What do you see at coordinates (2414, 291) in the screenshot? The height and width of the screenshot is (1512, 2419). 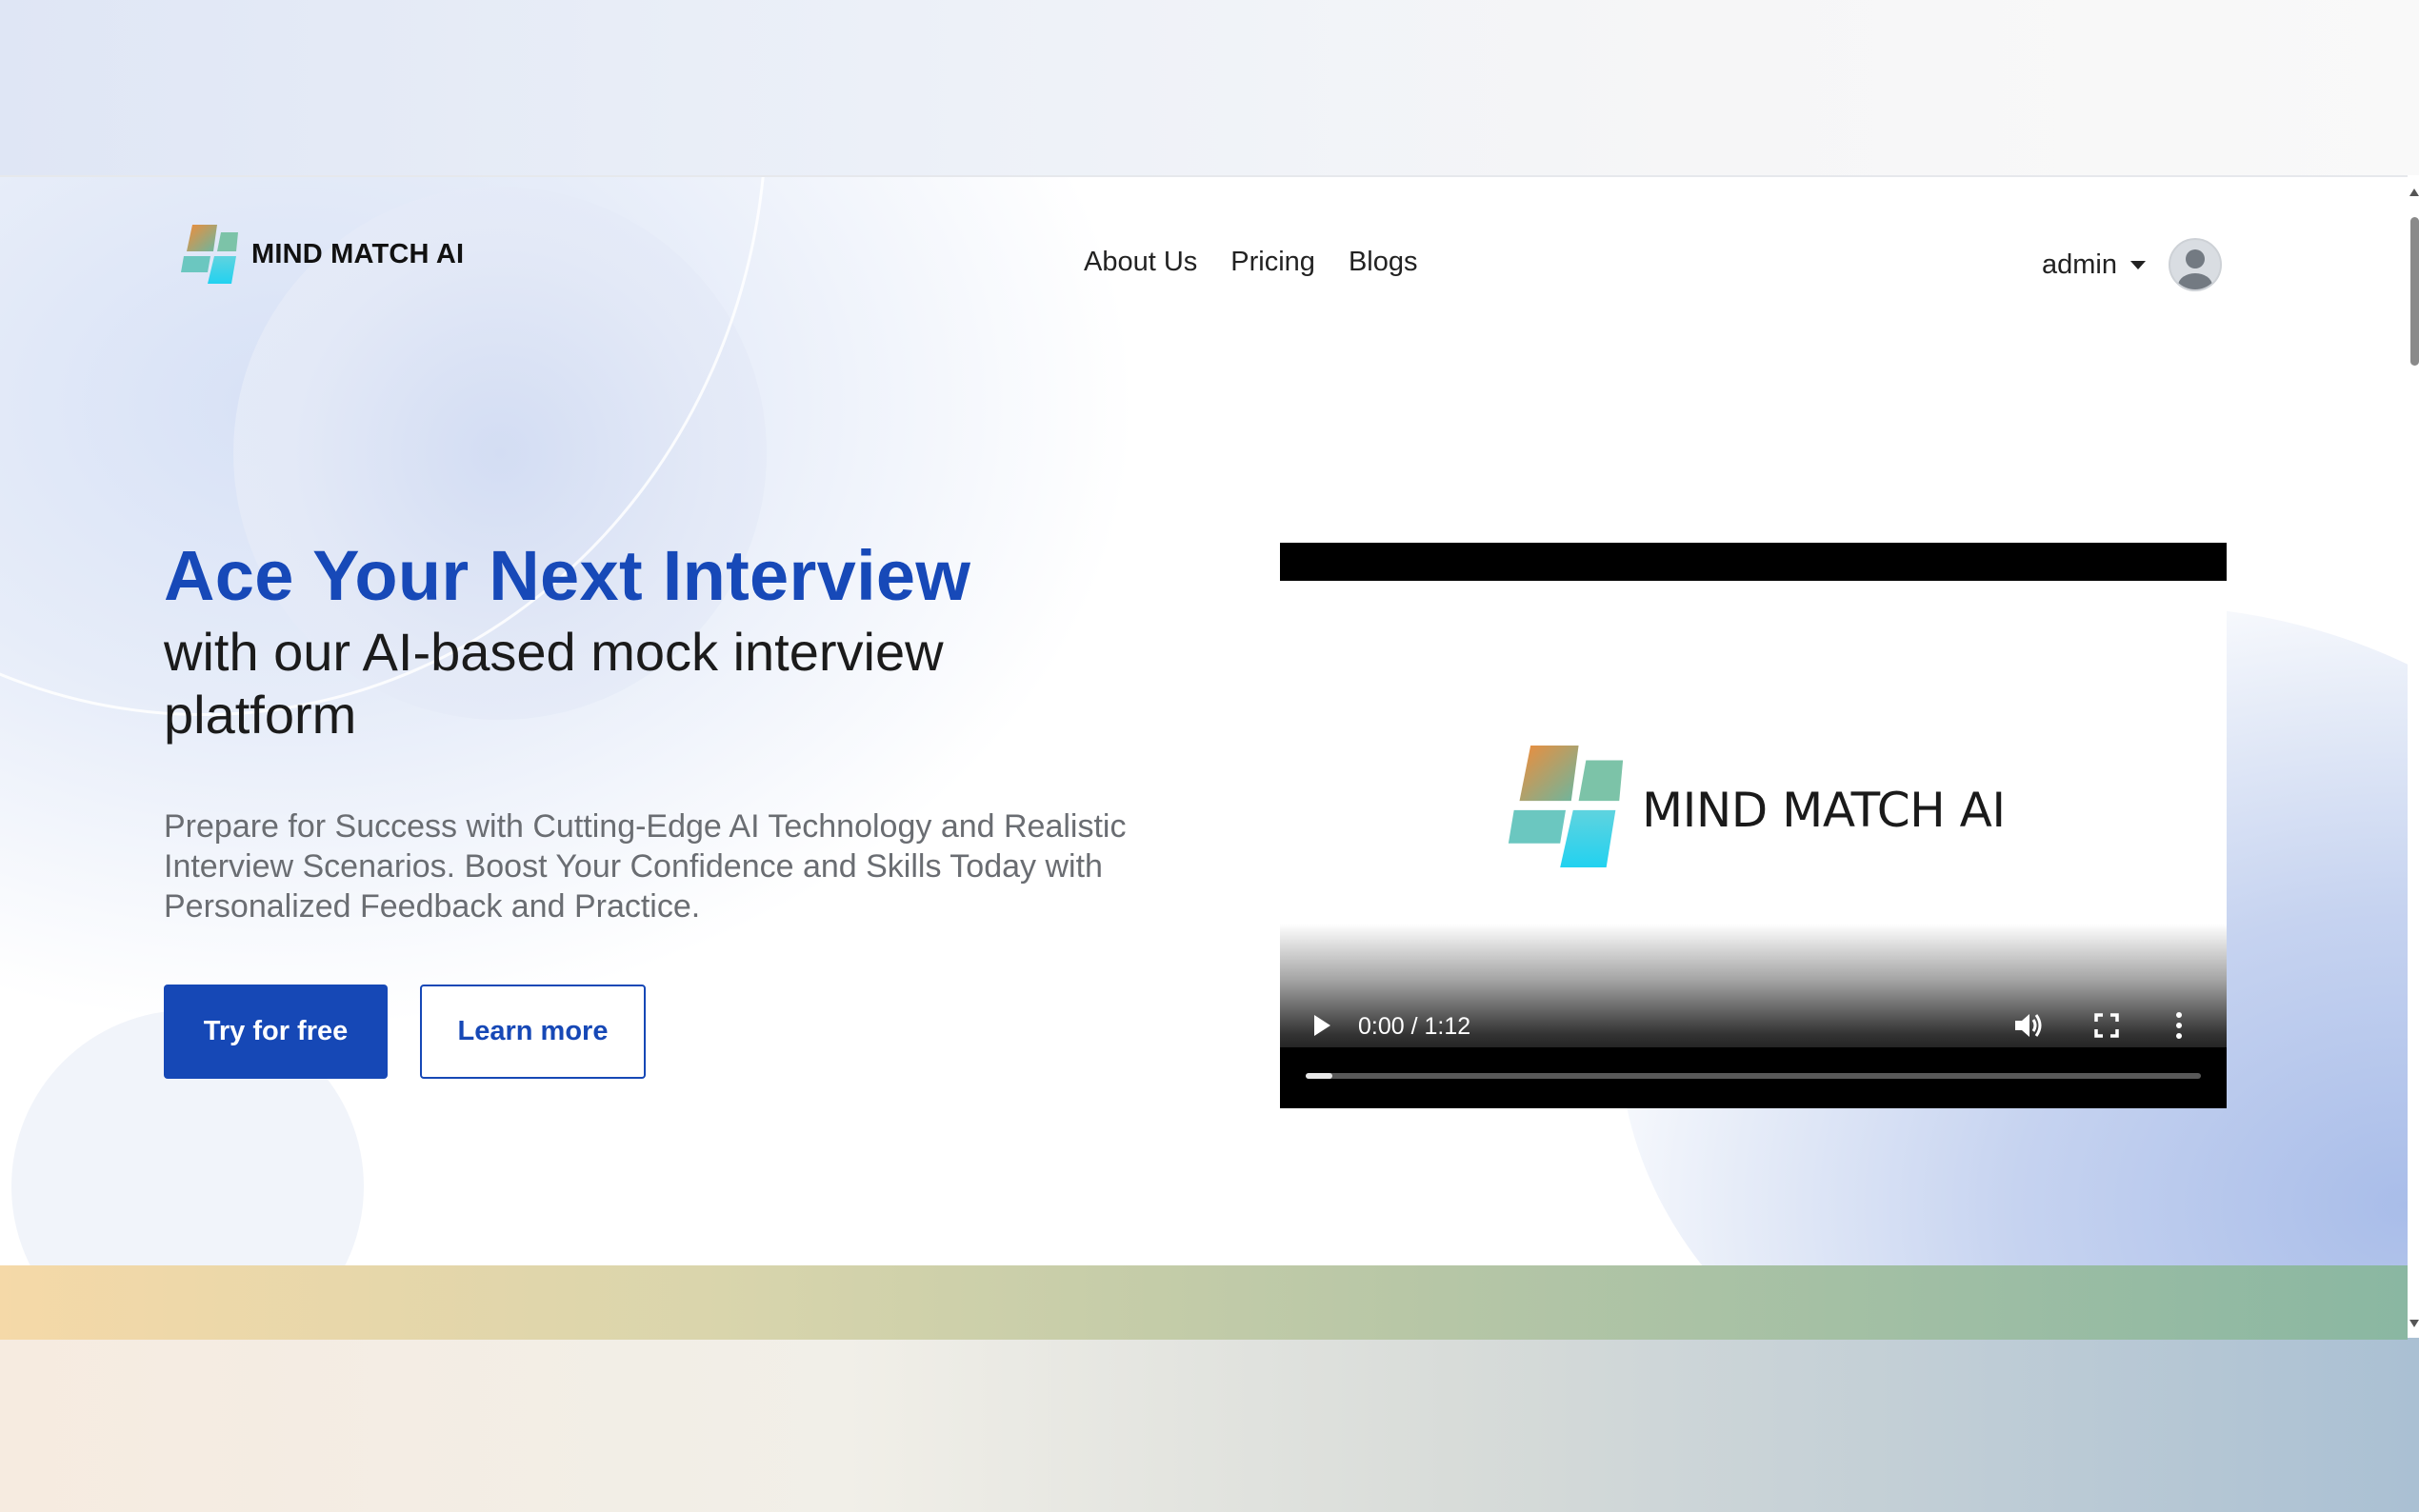 I see `scrollbar-thumb` at bounding box center [2414, 291].